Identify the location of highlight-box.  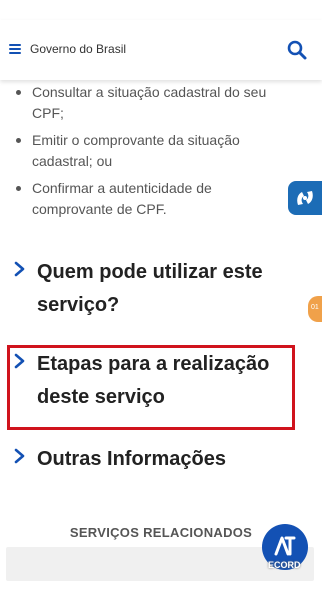
(151, 387).